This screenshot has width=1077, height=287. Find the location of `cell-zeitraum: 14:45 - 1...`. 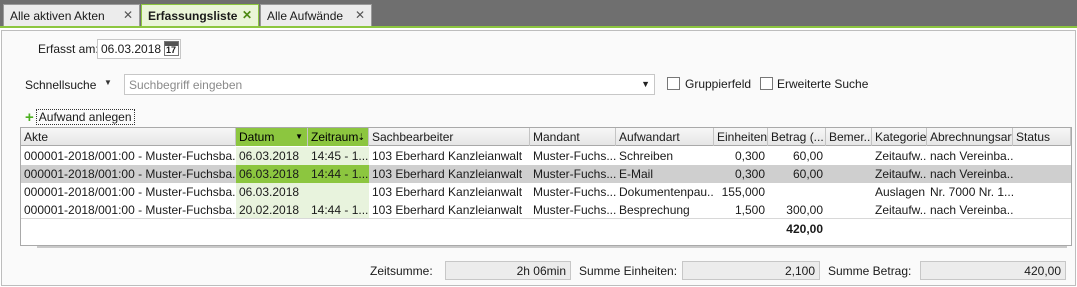

cell-zeitraum: 14:45 - 1... is located at coordinates (338, 156).